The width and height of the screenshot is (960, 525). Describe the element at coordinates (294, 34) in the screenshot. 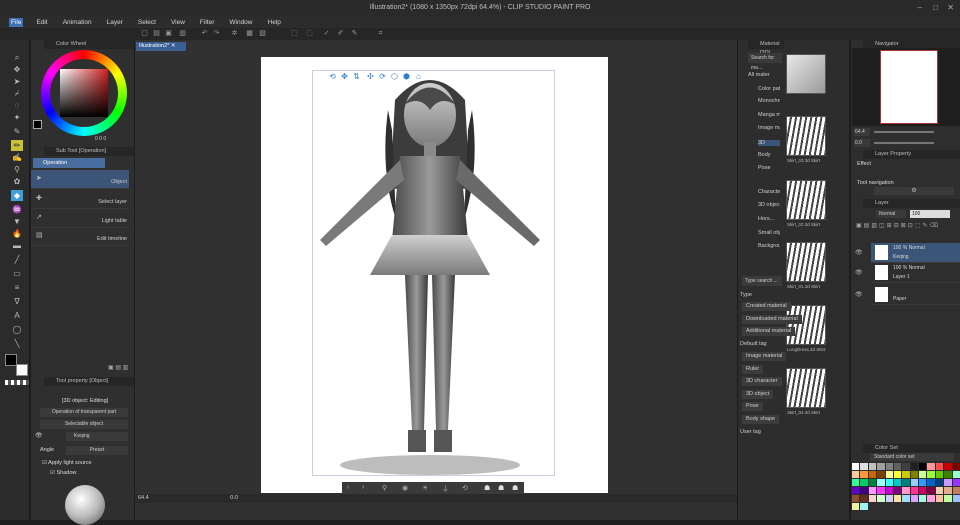

I see `transform-icon: ⬚` at that location.